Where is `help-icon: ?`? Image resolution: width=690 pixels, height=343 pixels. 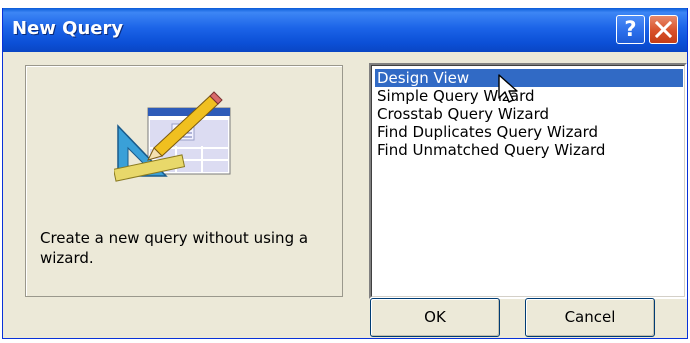 help-icon: ? is located at coordinates (630, 29).